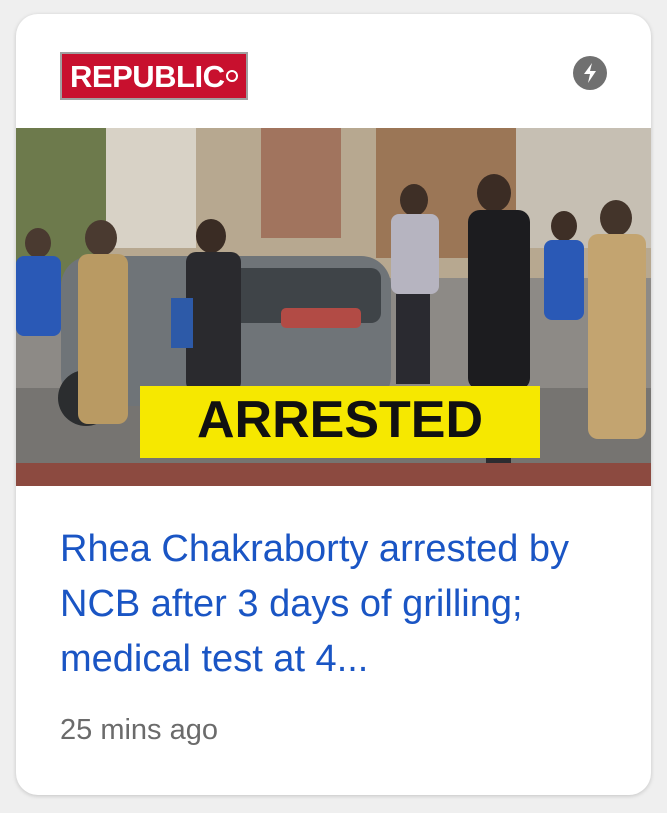 The height and width of the screenshot is (813, 667). What do you see at coordinates (232, 76) in the screenshot?
I see `logo-dot` at bounding box center [232, 76].